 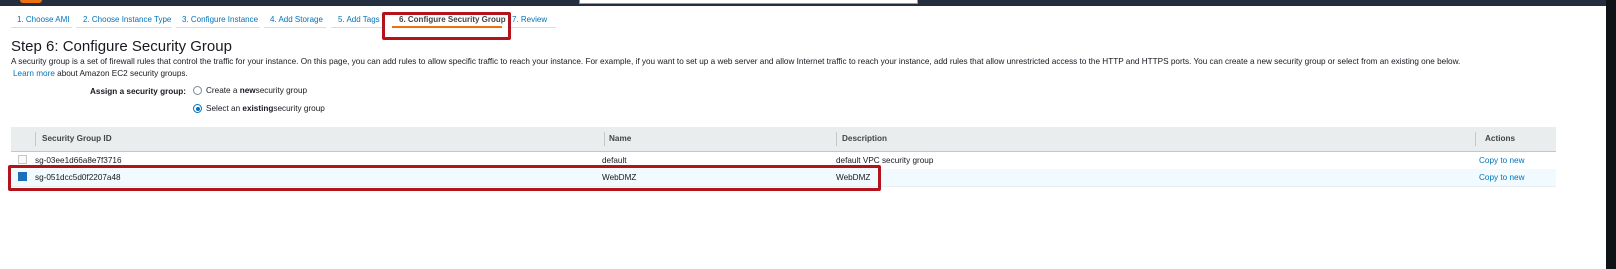 I want to click on wizard-step-choose-instance-type: 2. Choose Instance Type, so click(x=127, y=19).